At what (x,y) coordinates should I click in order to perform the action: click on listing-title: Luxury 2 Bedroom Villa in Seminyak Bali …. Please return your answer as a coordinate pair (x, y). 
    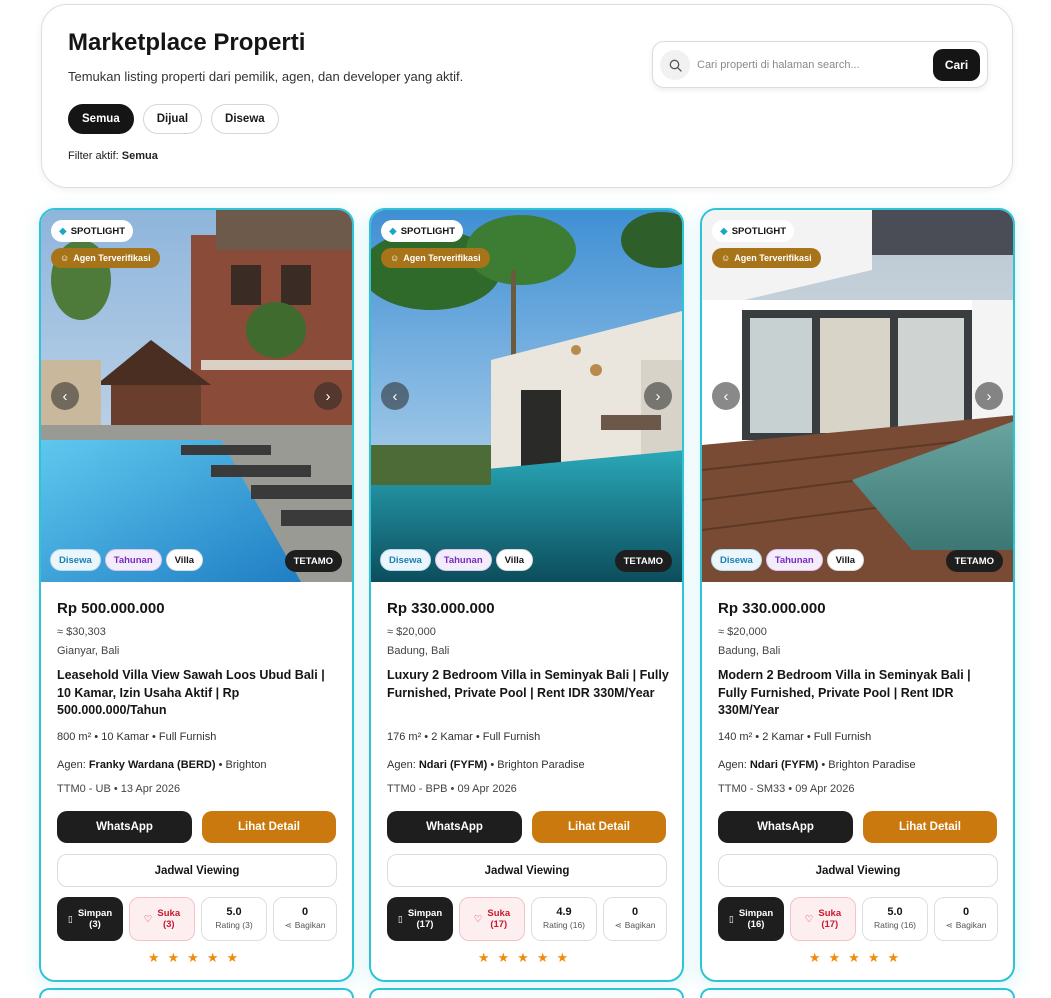
    Looking at the image, I should click on (528, 684).